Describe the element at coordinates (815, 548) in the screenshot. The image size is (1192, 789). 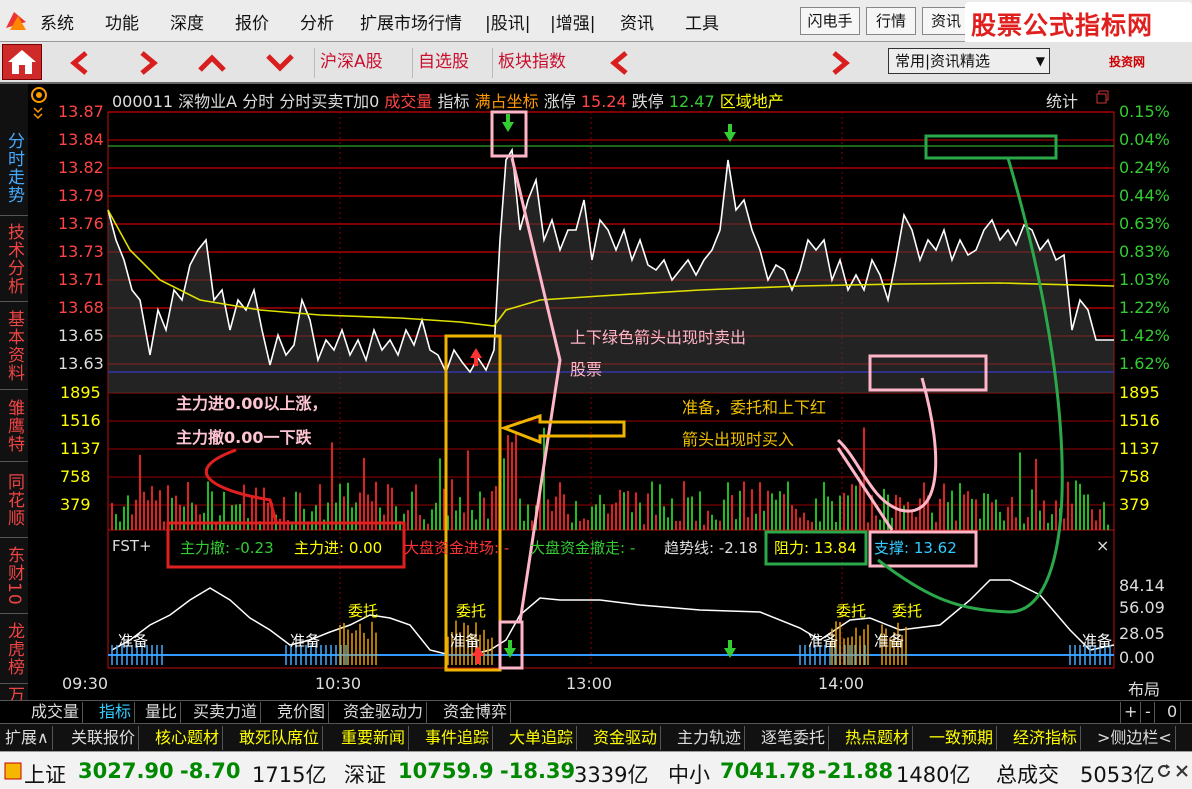
I see `fst-resistance: 阻力: 13.84` at that location.